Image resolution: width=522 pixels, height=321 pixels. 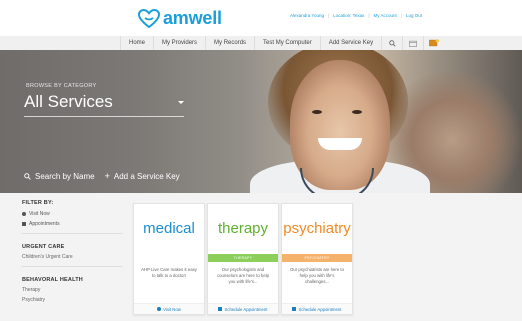 I want to click on nav-test-my-computer: Test My Computer, so click(x=288, y=43).